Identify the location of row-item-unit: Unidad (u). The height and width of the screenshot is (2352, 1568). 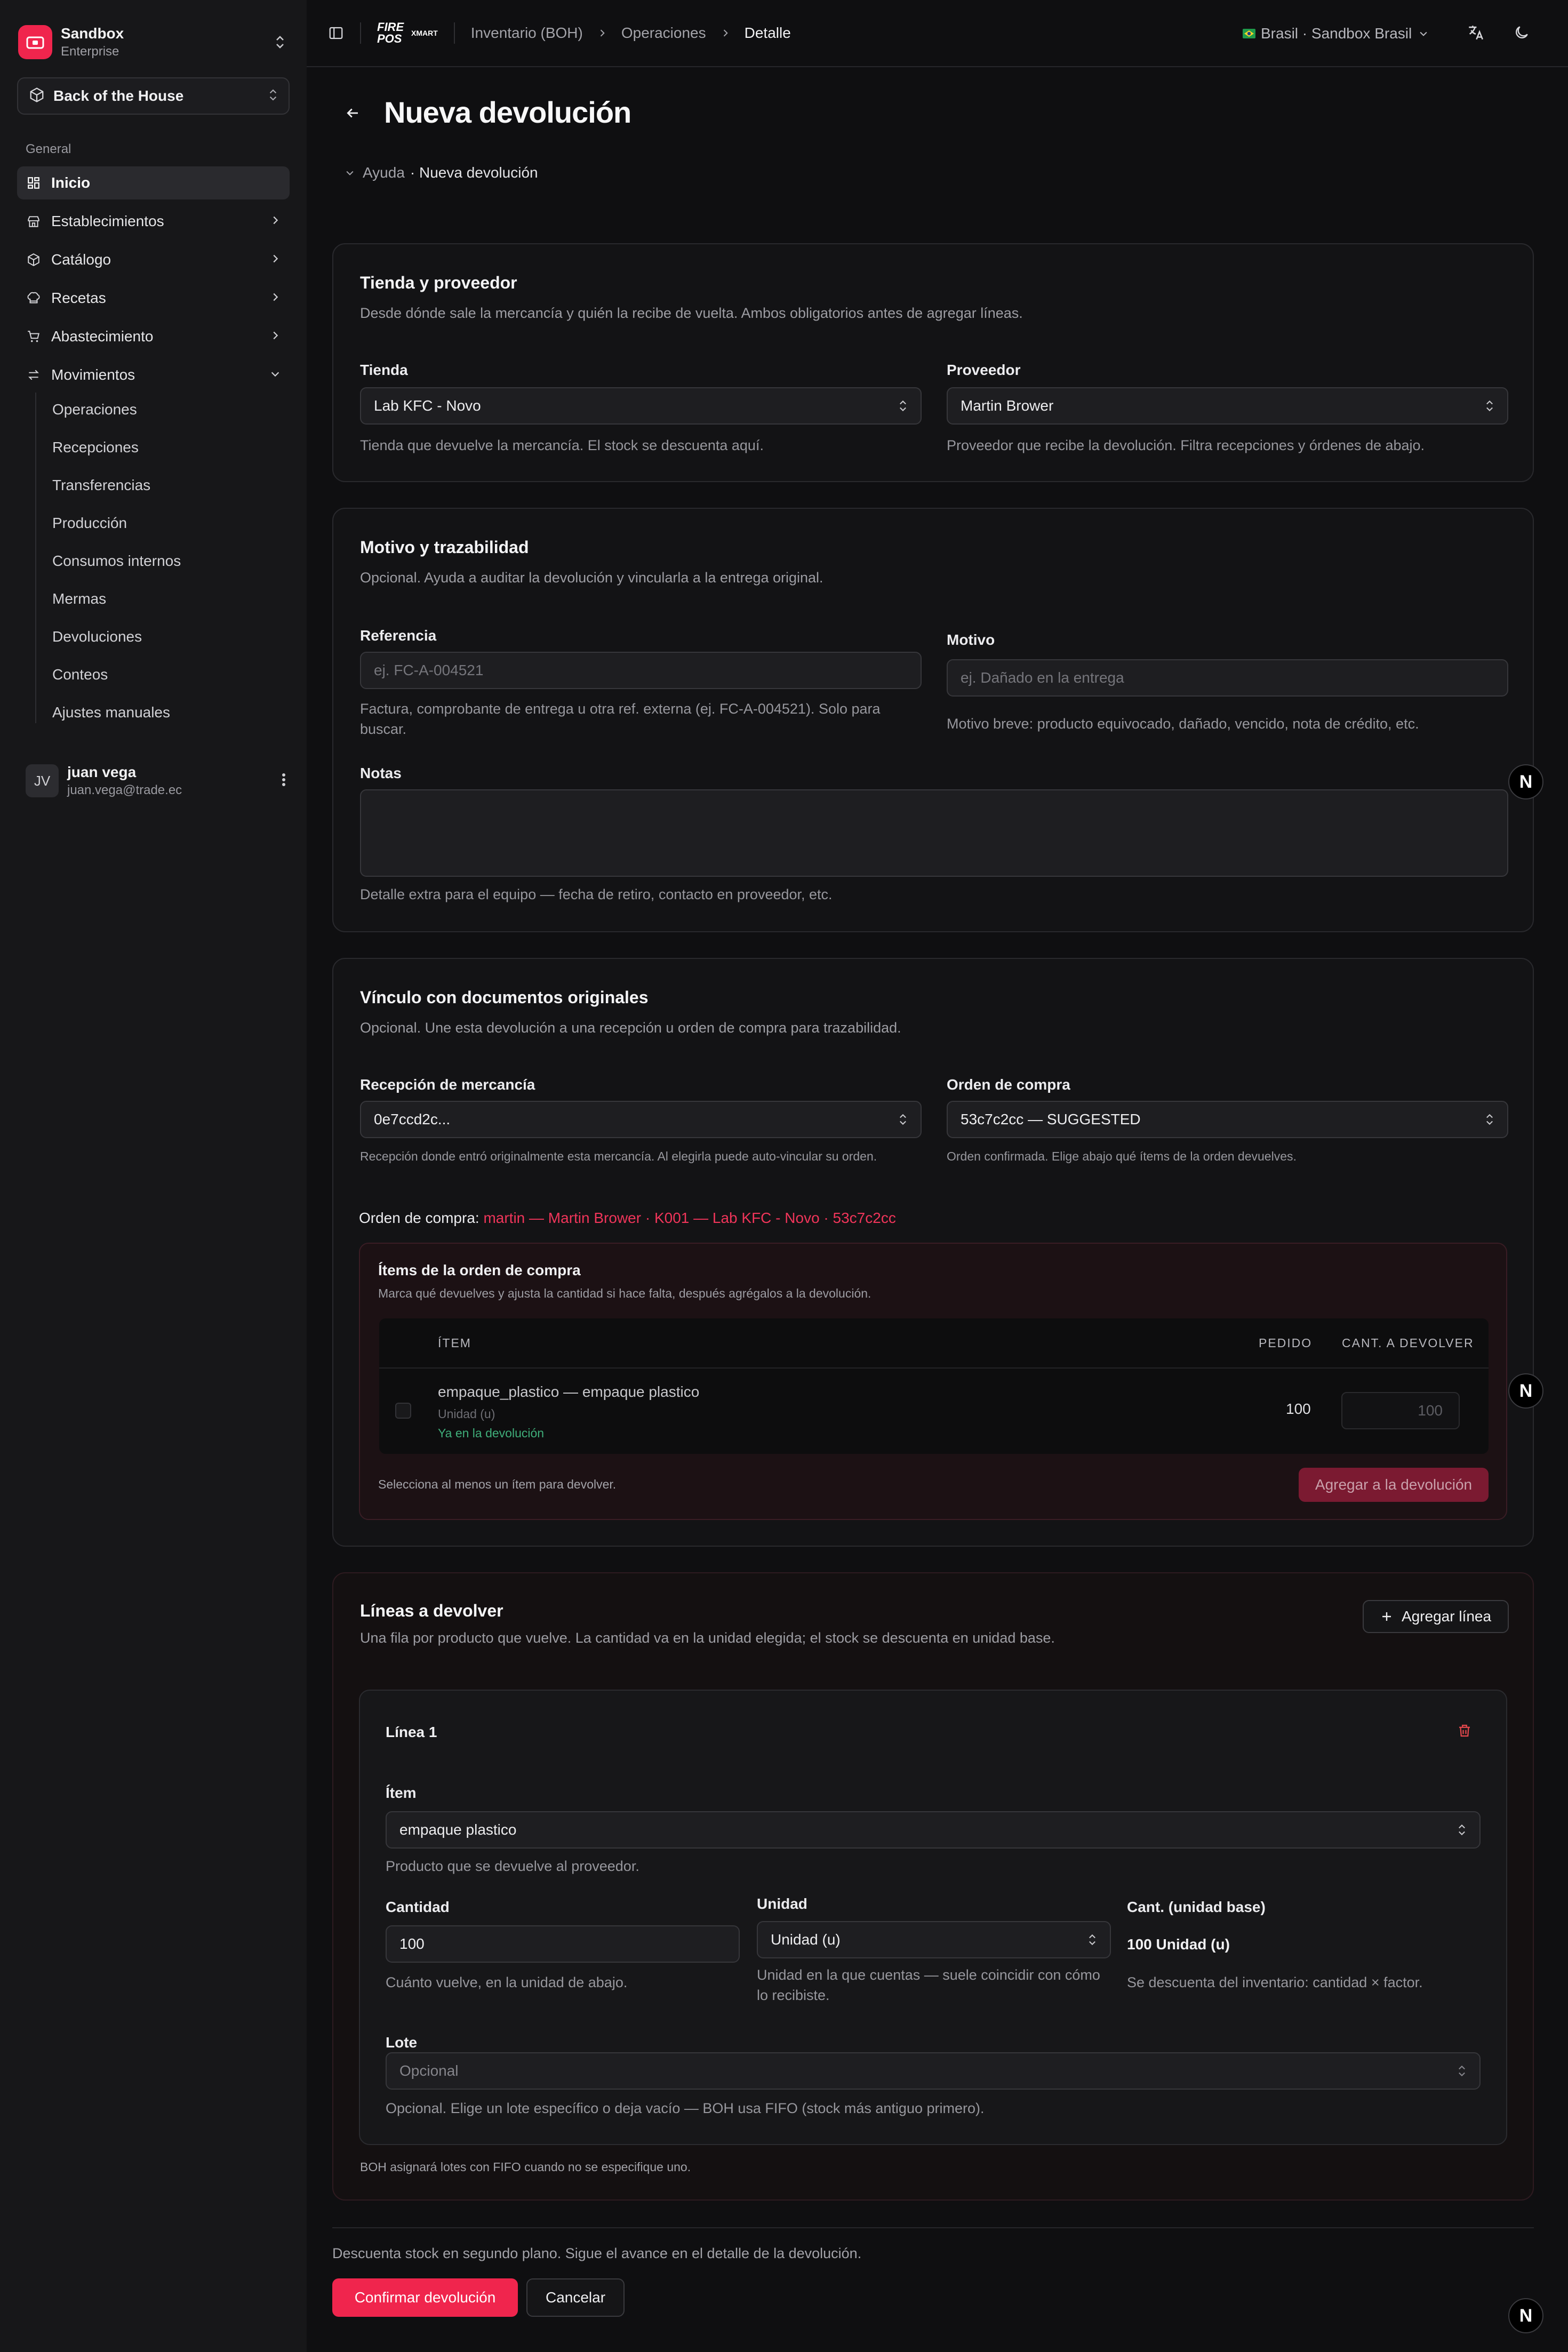
(466, 1414).